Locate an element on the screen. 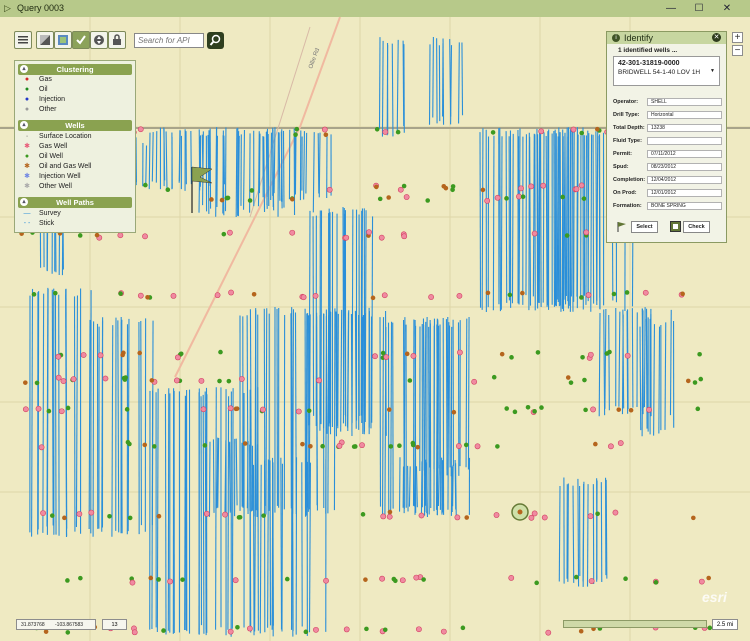 The width and height of the screenshot is (750, 641). app-icon: ▷ is located at coordinates (7, 8).